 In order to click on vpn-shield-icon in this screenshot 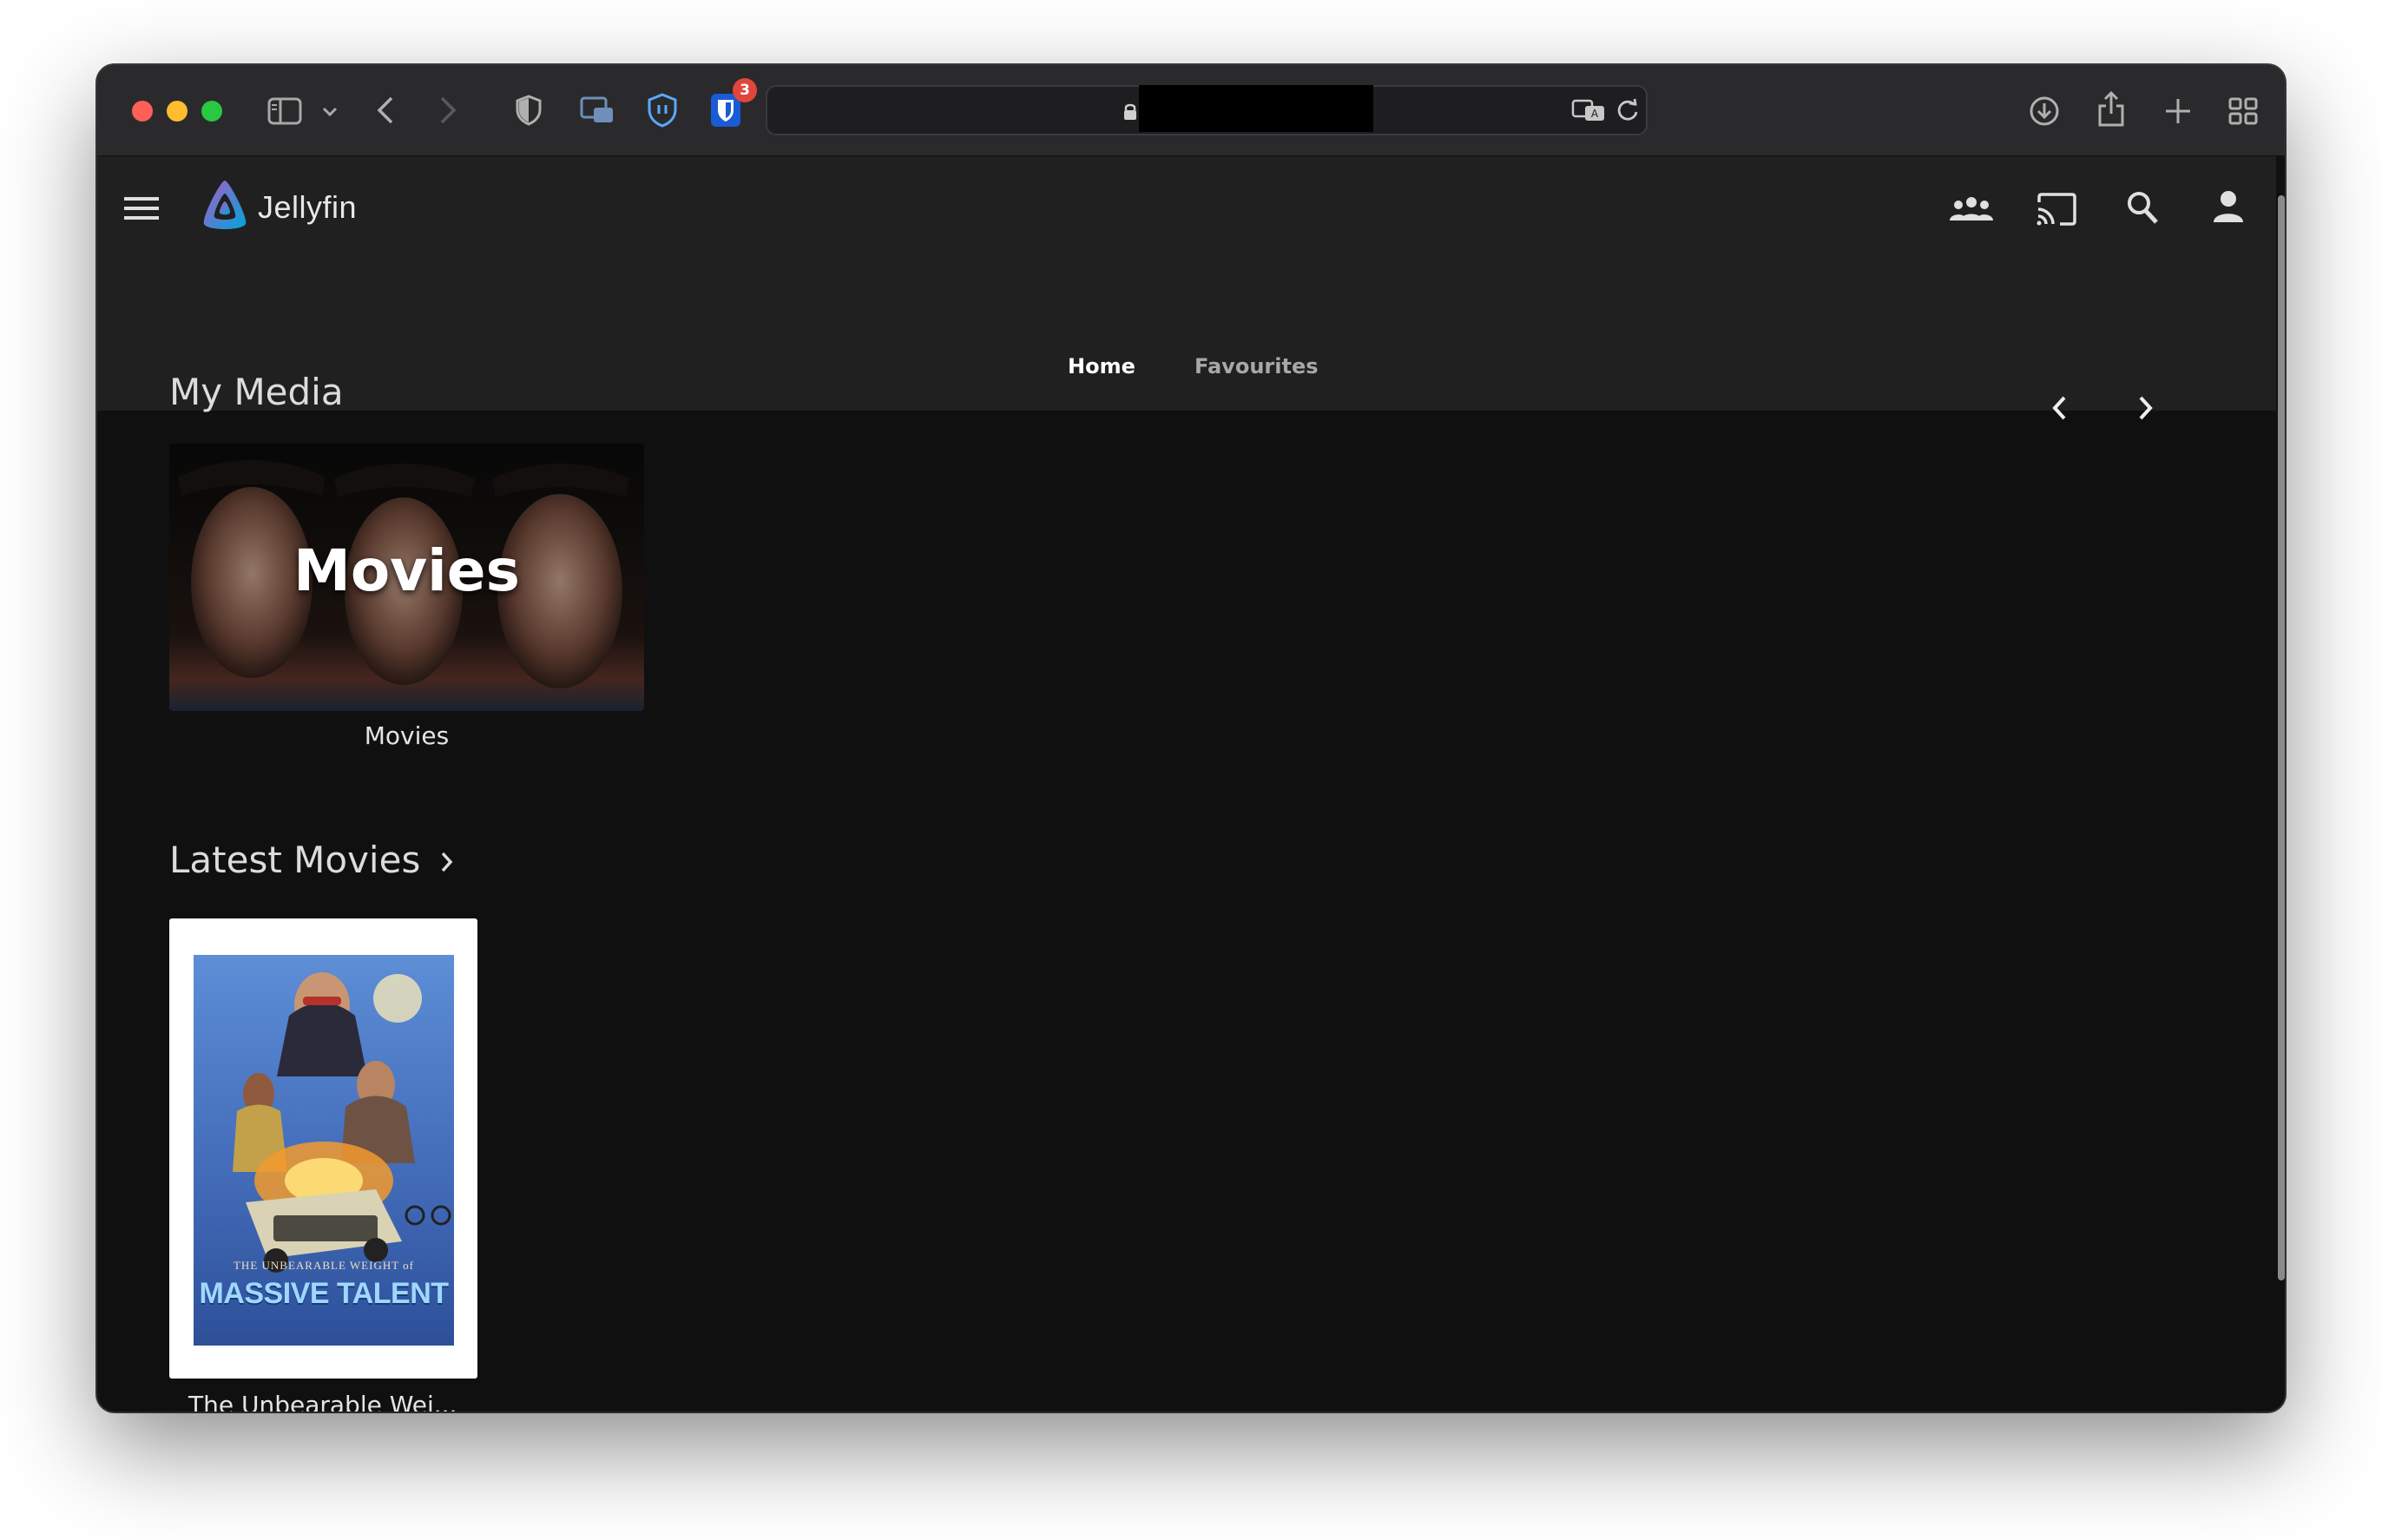, I will do `click(662, 111)`.